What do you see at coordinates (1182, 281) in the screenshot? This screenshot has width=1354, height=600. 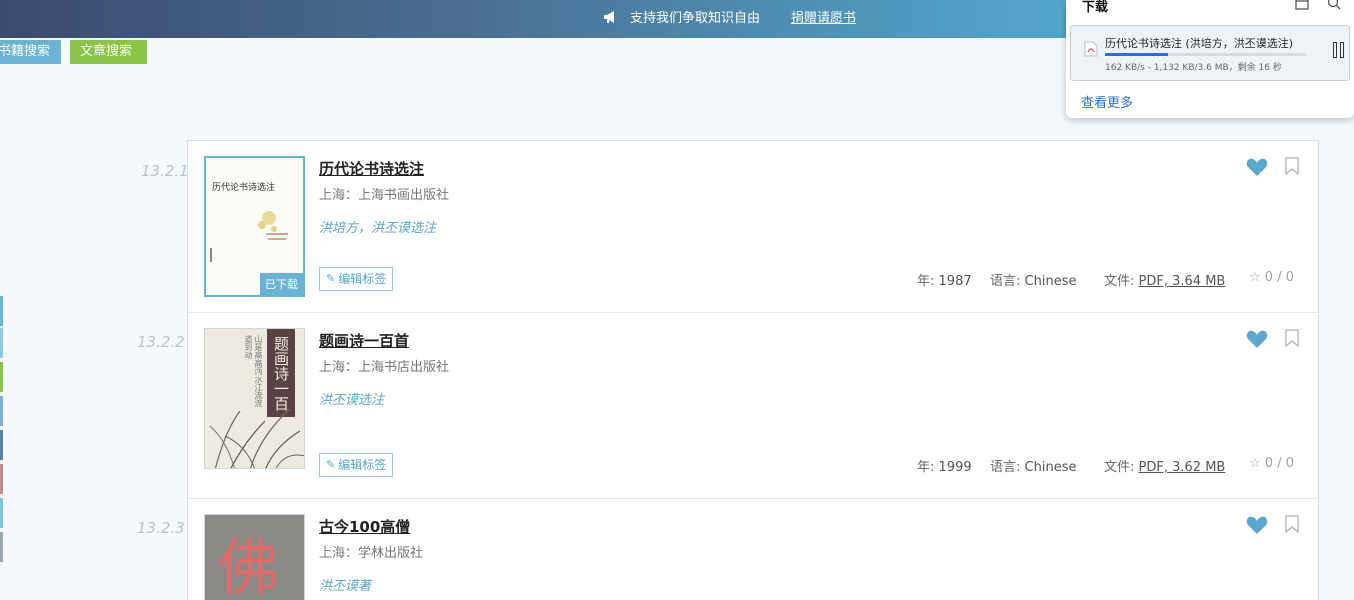 I see `file-link: PDF, 3.64 MB` at bounding box center [1182, 281].